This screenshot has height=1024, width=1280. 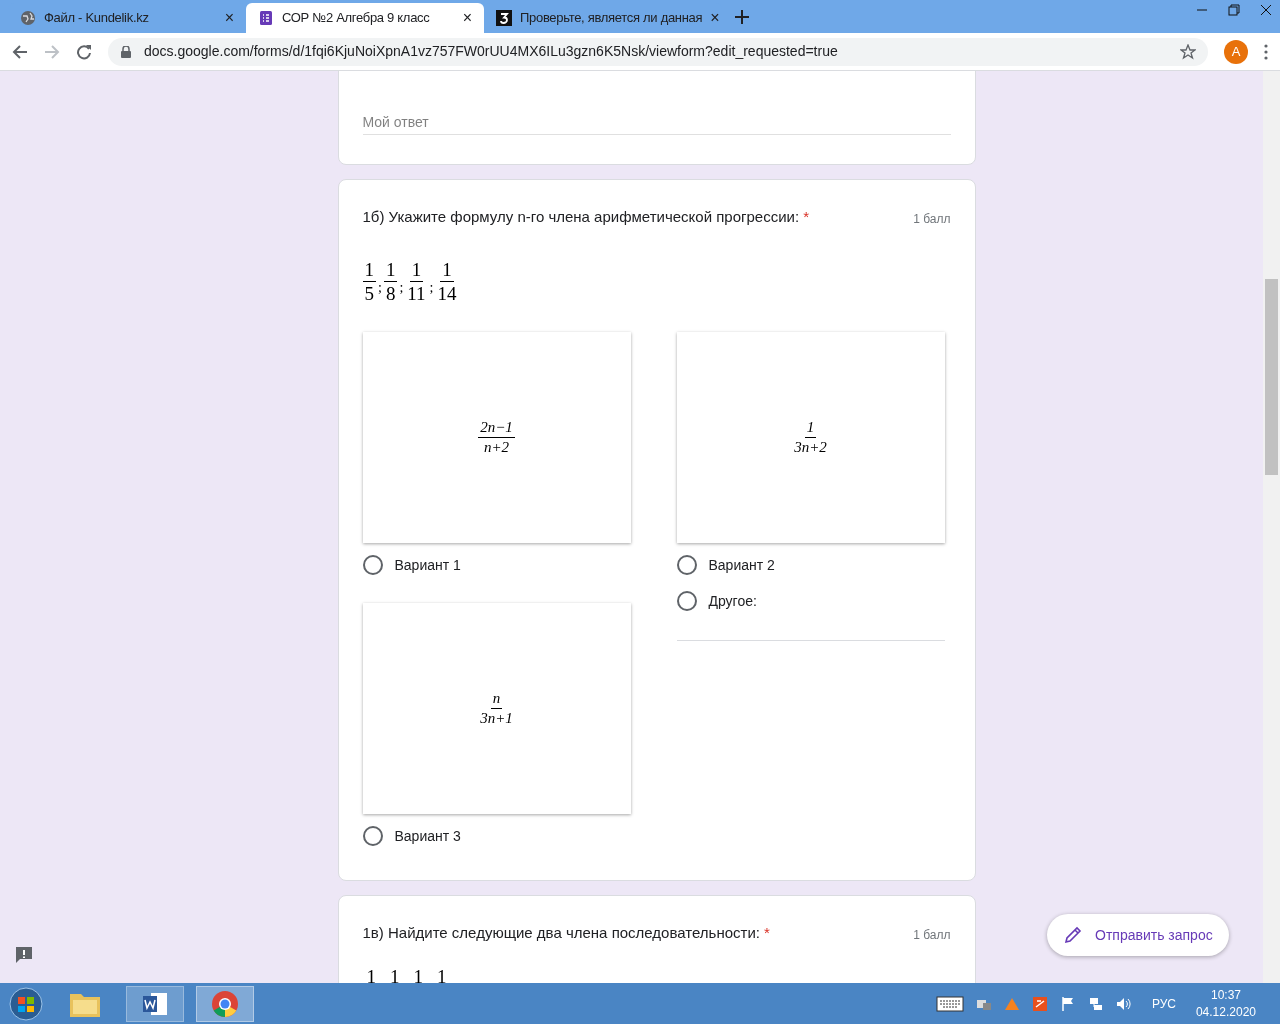 I want to click on url-text: docs.google.com/forms/d/1fqi6KjuNoiXpnA1vz757FW0rUU4MX6ILu3gzn6K5Nsk/viewform?edit_requested=true, so click(x=491, y=51).